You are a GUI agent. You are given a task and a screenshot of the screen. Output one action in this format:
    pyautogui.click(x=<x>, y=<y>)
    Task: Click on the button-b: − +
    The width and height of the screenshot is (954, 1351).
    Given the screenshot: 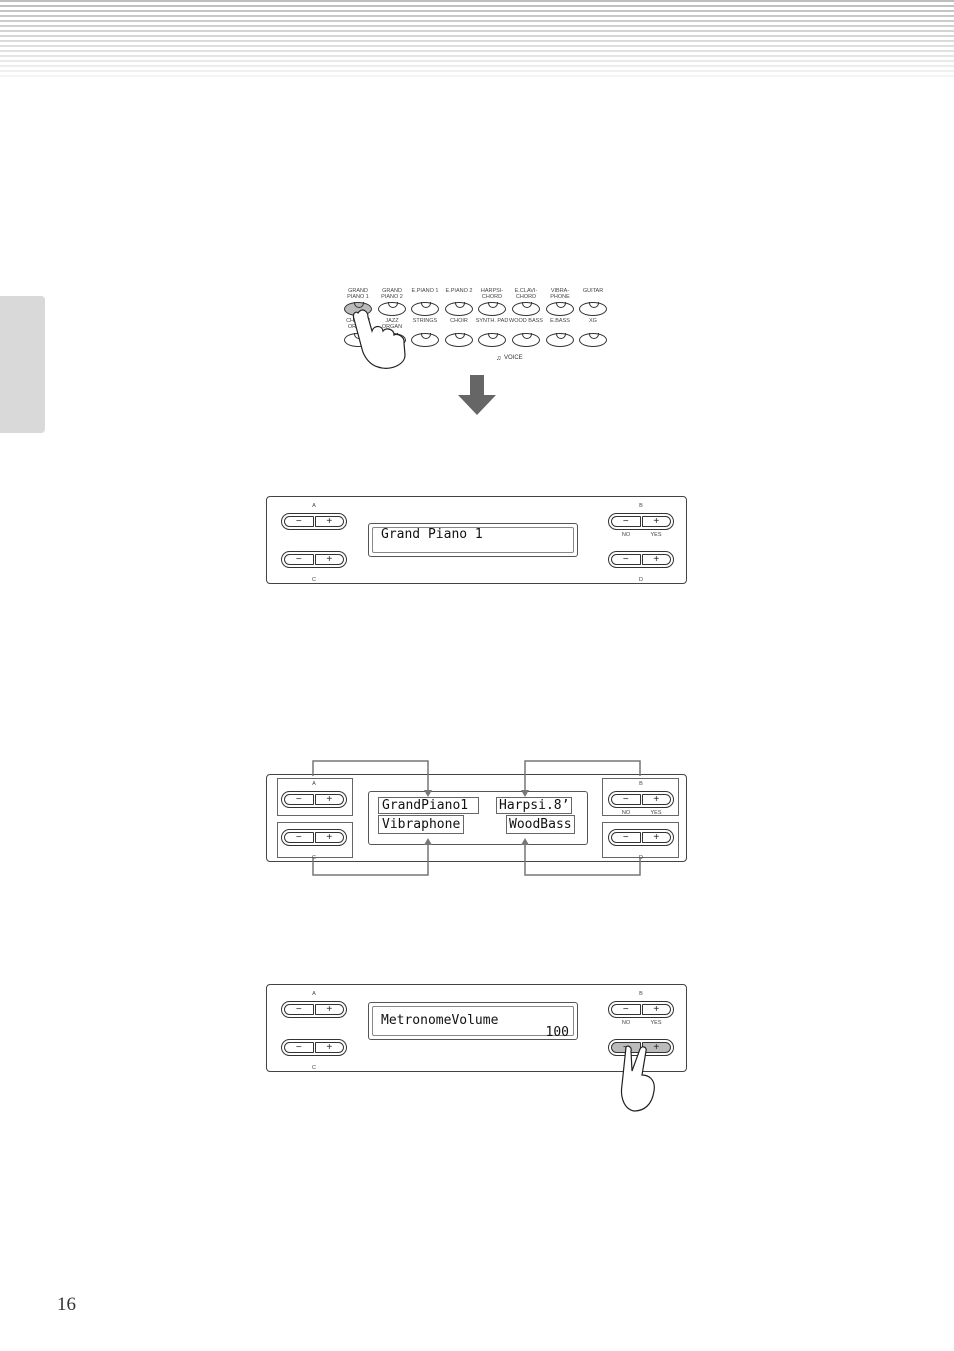 What is the action you would take?
    pyautogui.click(x=641, y=1009)
    